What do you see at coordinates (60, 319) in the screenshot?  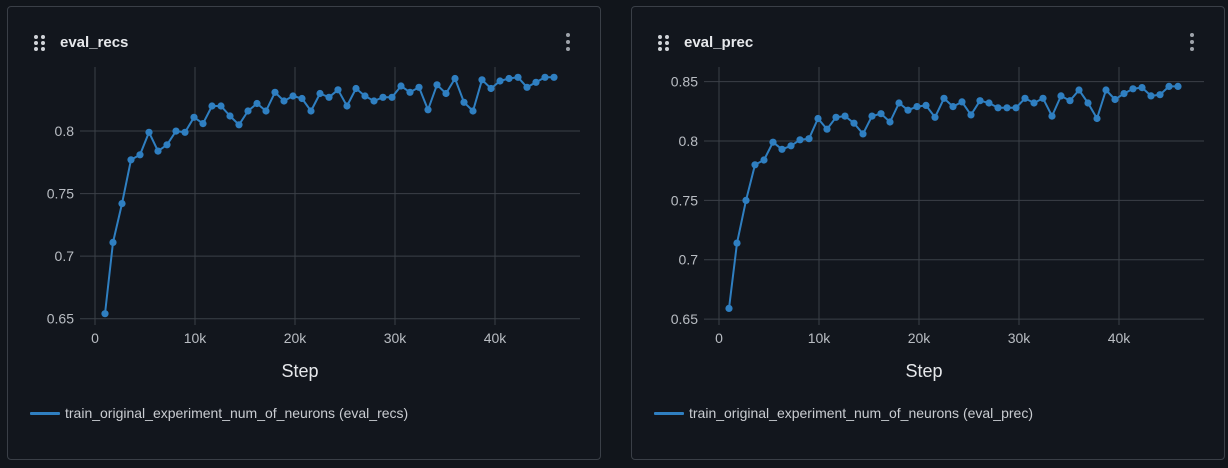 I see `y-tick-label: 0.65` at bounding box center [60, 319].